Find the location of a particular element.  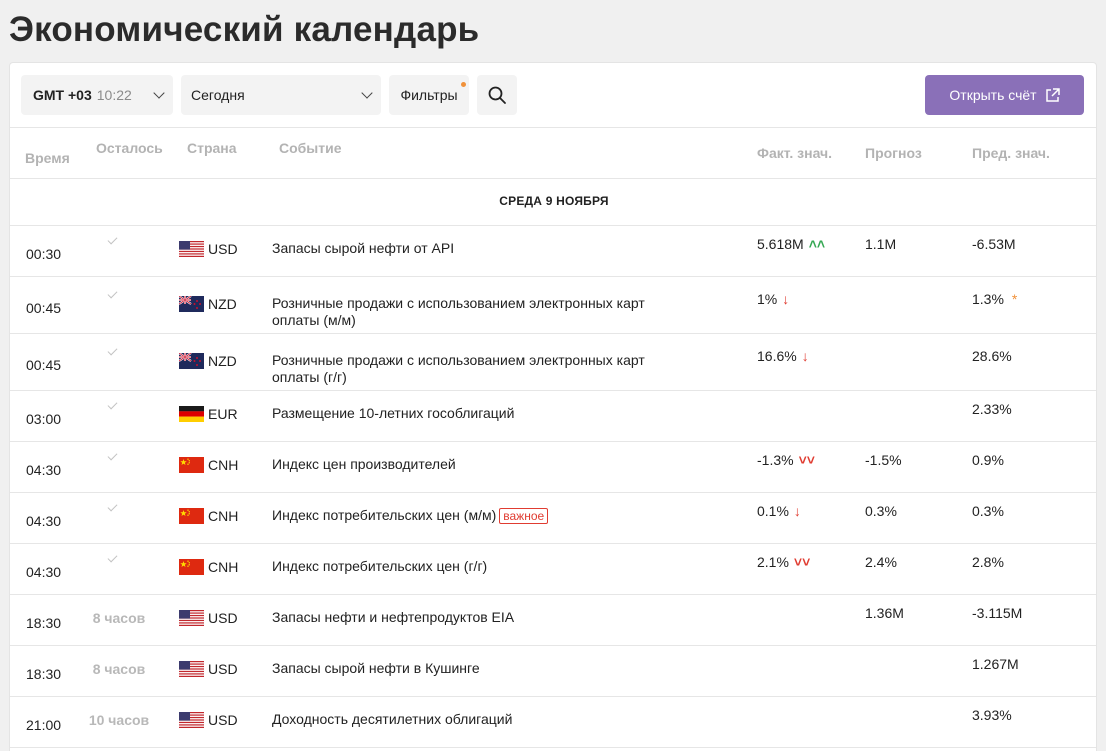

event-name: Запасы сырой нефти от API is located at coordinates (482, 248).